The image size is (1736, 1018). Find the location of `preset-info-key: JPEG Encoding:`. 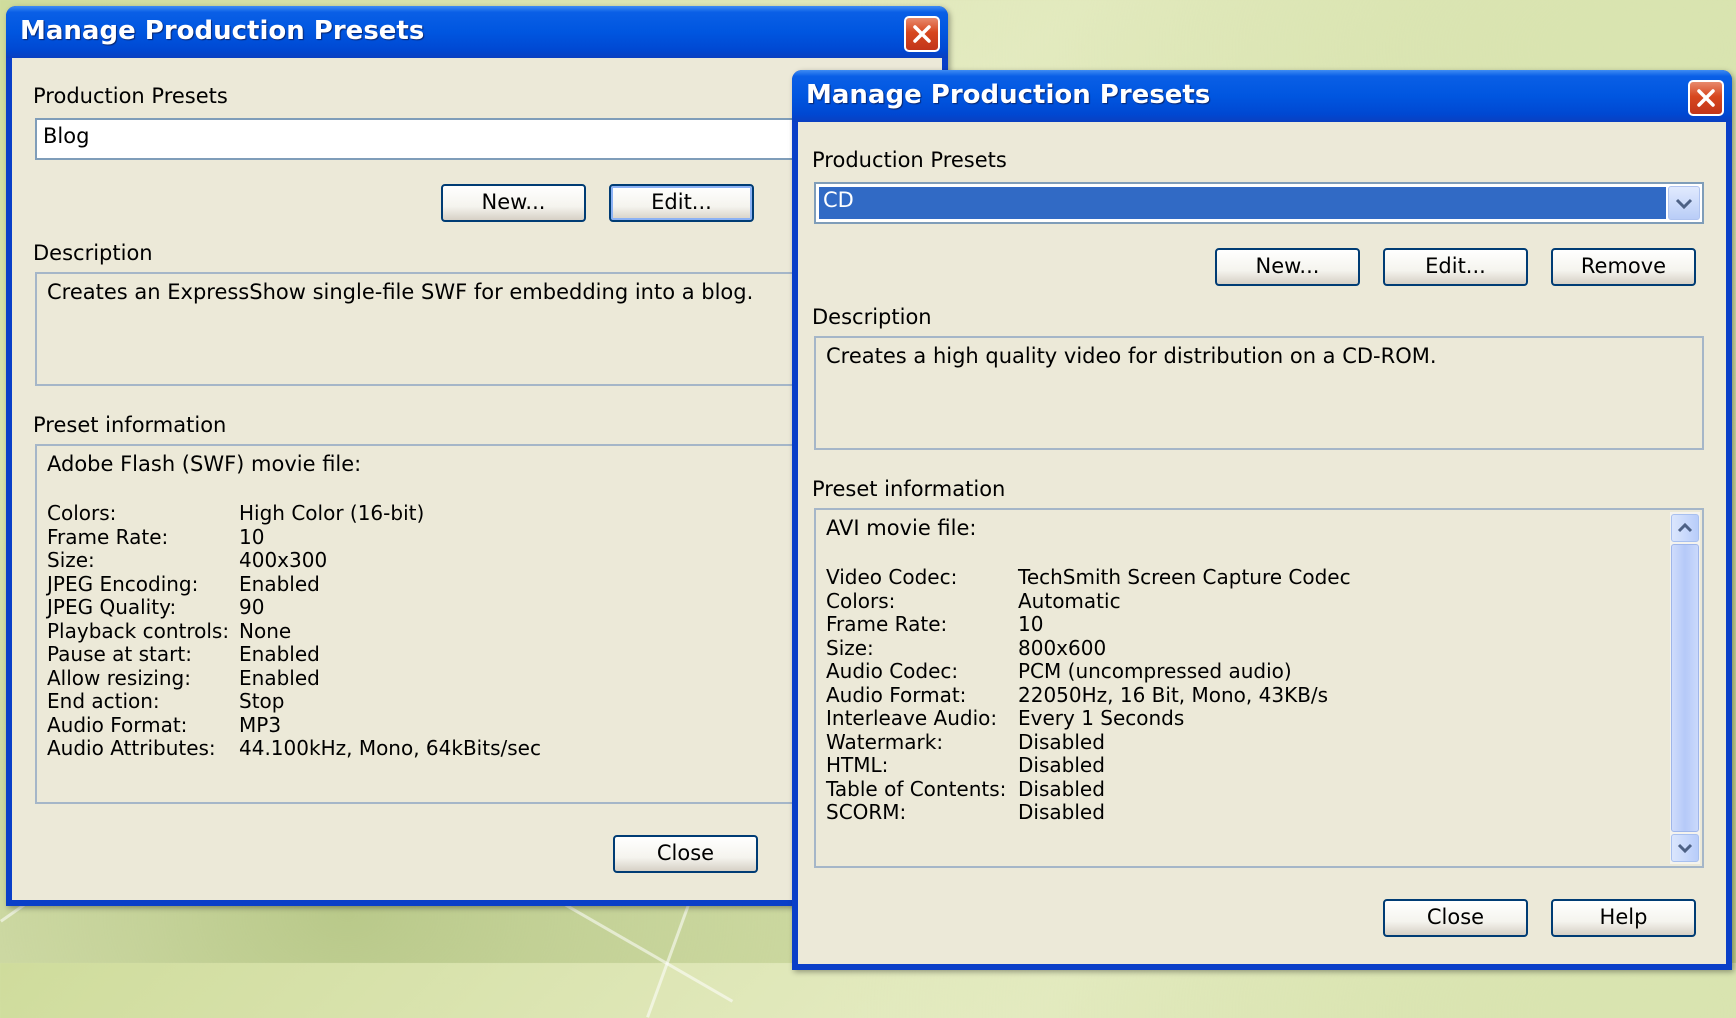

preset-info-key: JPEG Encoding: is located at coordinates (123, 583).